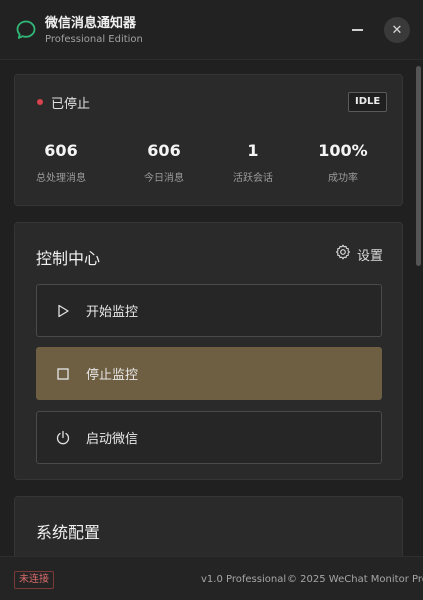 The width and height of the screenshot is (423, 600). What do you see at coordinates (244, 579) in the screenshot?
I see `version-text: v1.0 Professional` at bounding box center [244, 579].